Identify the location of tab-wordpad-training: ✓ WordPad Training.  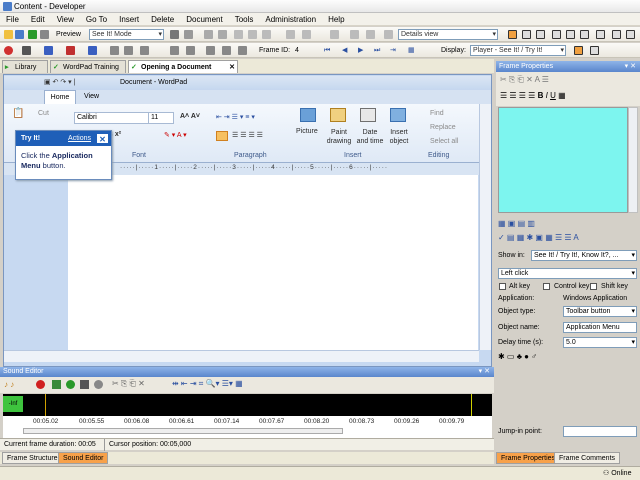
(88, 66).